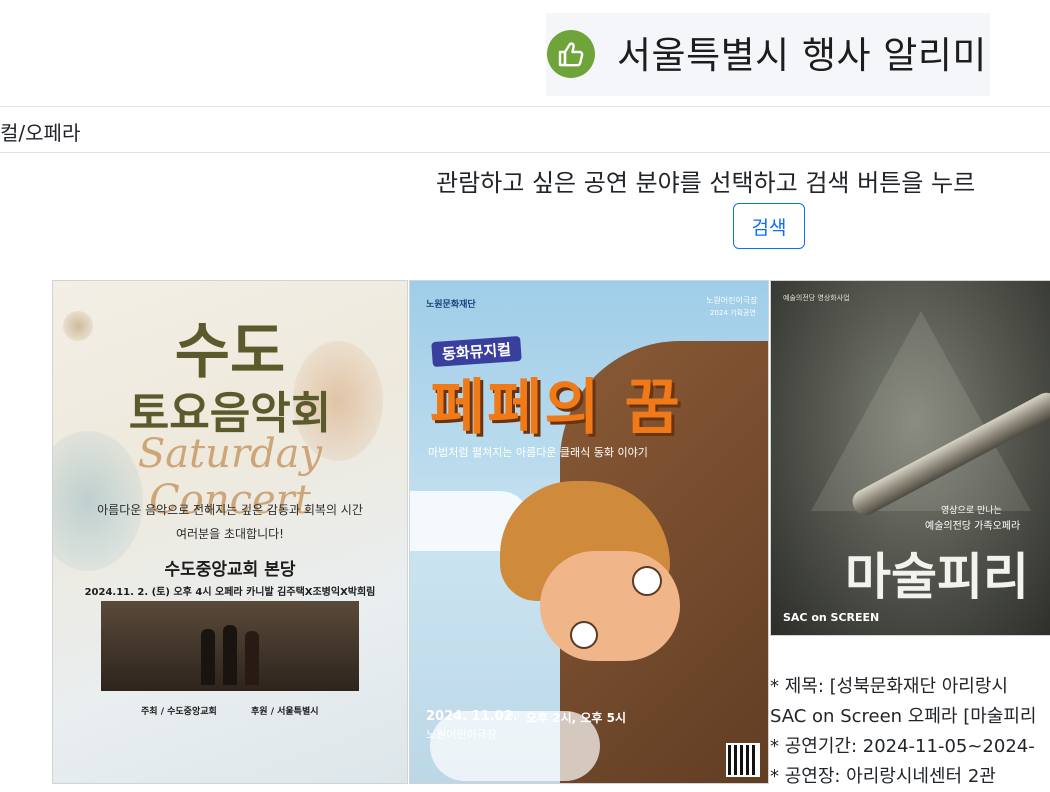 The height and width of the screenshot is (792, 1050). What do you see at coordinates (732, 300) in the screenshot?
I see `poster-org-right: 노원어린이극장` at bounding box center [732, 300].